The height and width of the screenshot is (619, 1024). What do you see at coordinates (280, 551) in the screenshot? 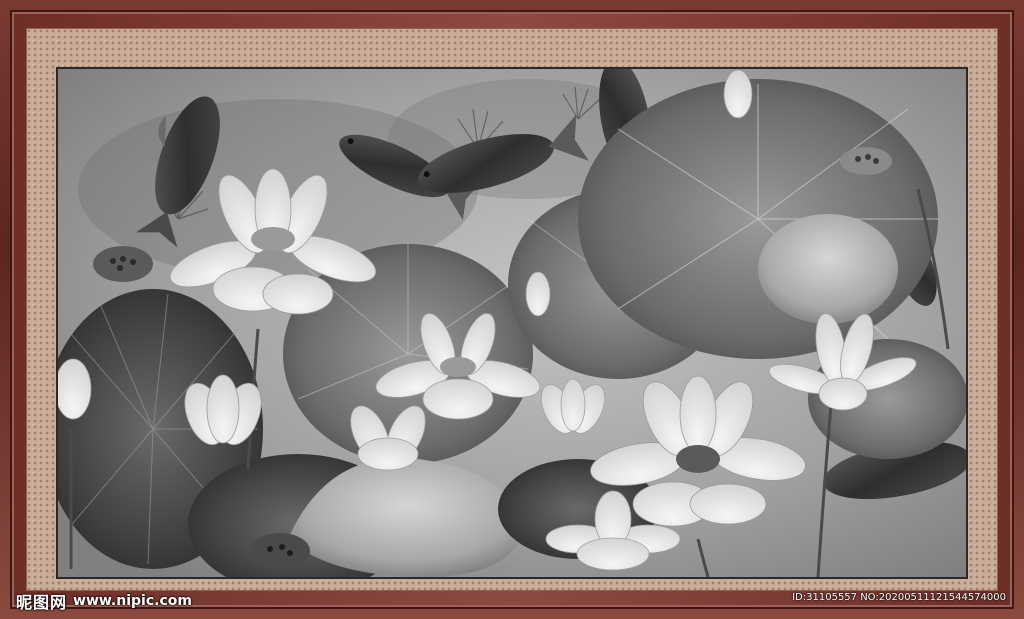
I see `lotus-seed-pod-bottom` at bounding box center [280, 551].